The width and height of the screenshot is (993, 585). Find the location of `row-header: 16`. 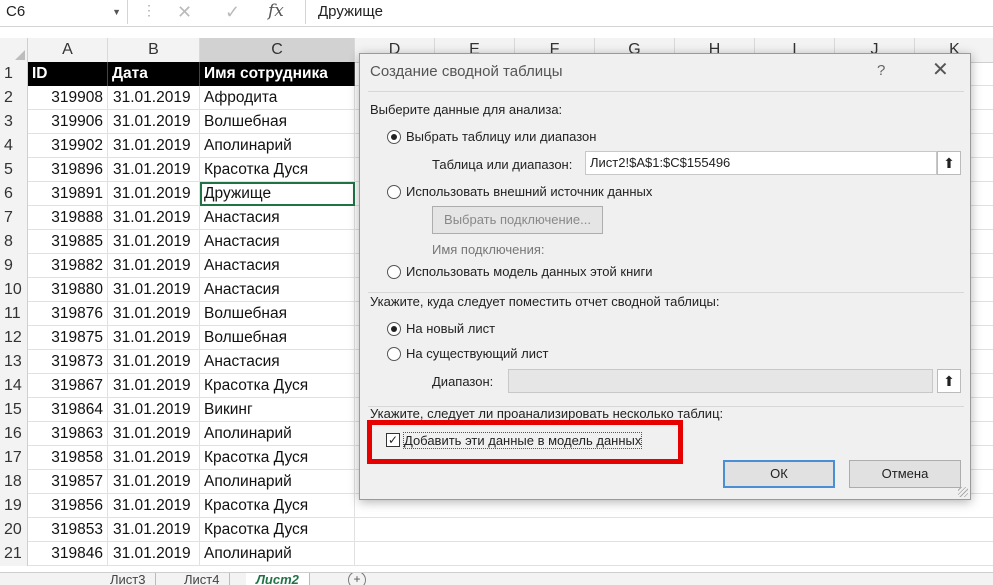

row-header: 16 is located at coordinates (14, 434).